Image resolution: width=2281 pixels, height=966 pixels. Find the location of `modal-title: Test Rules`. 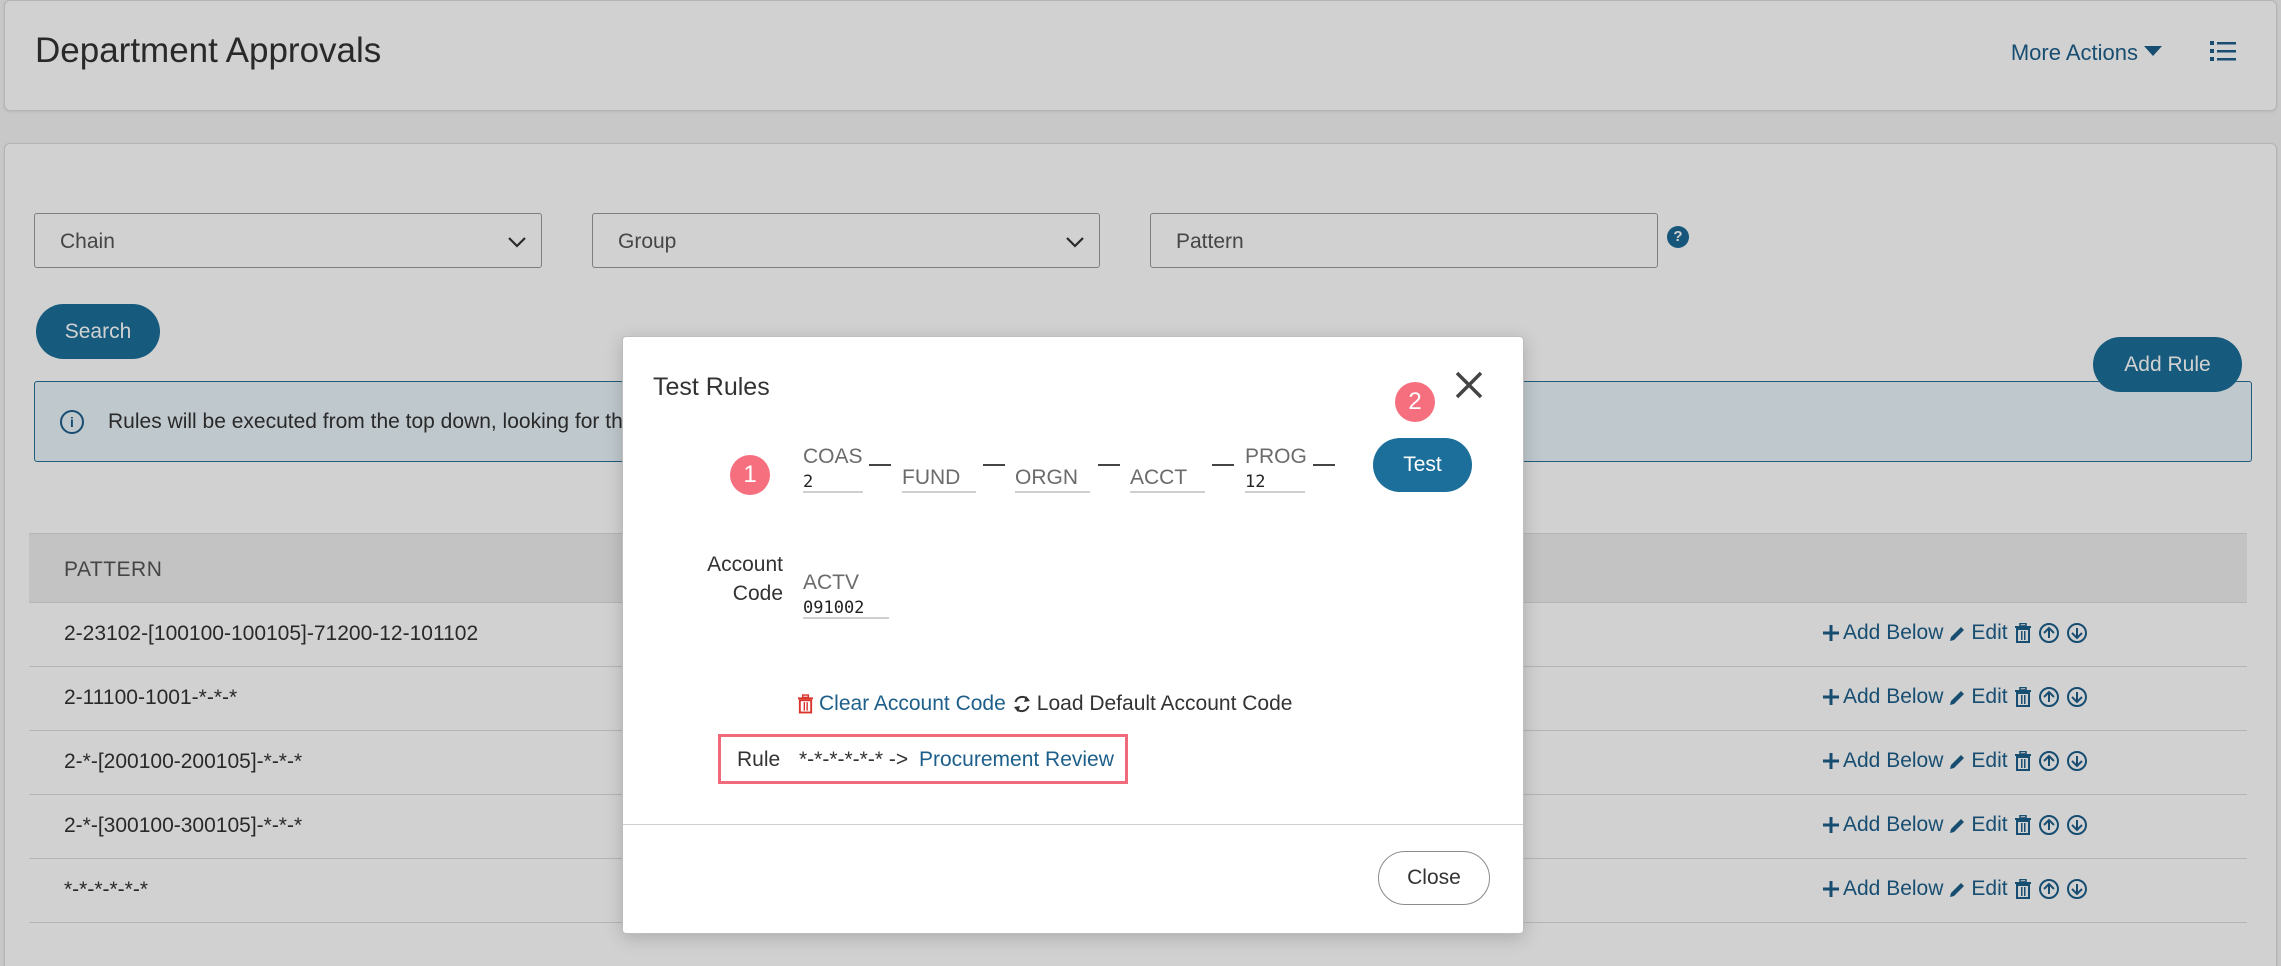

modal-title: Test Rules is located at coordinates (711, 387).